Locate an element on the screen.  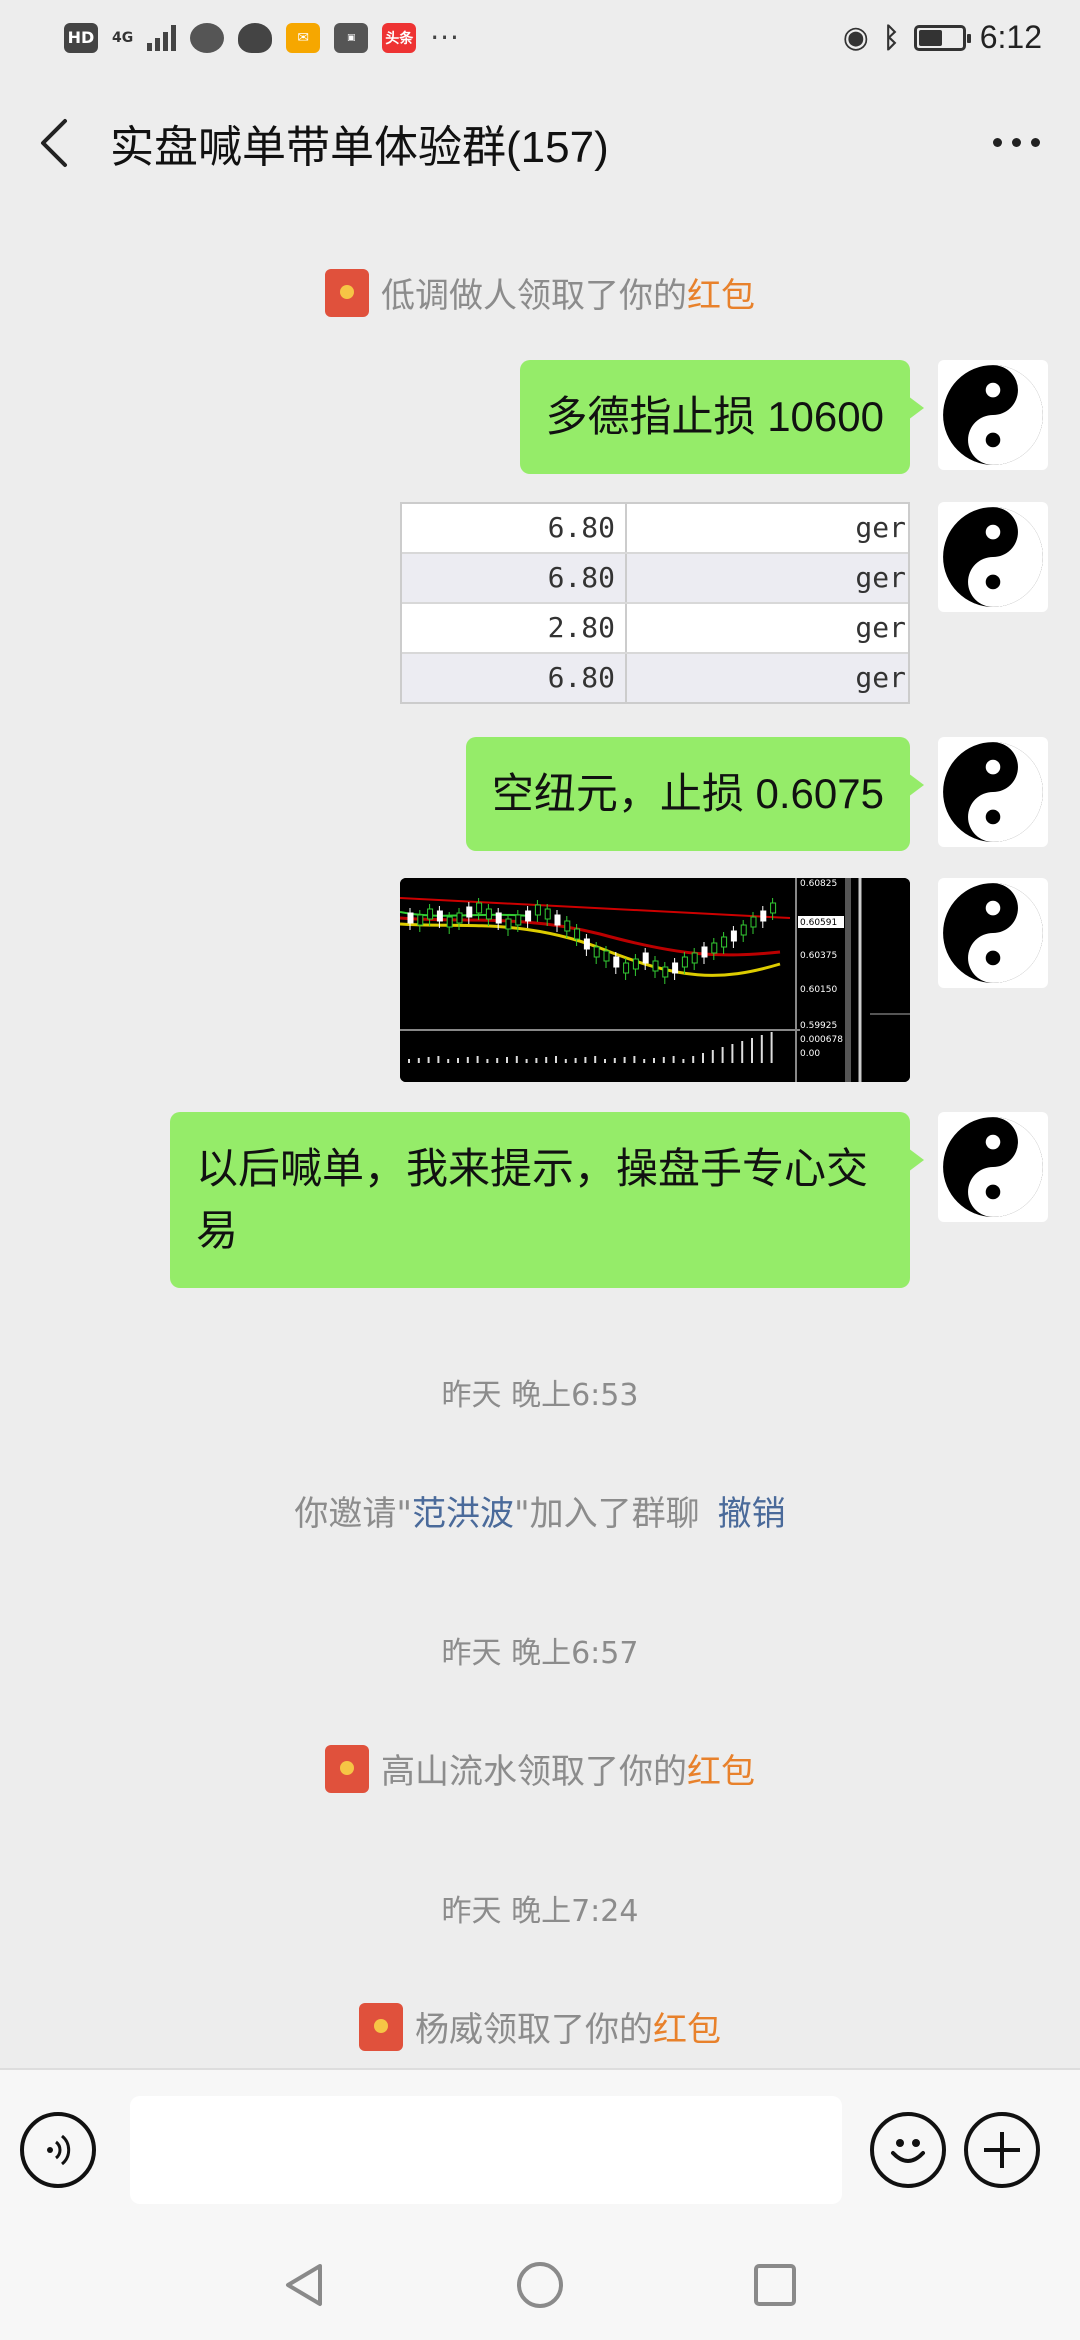
status-right-icons: ◉ ᛒ 6:12 is located at coordinates (942, 37).